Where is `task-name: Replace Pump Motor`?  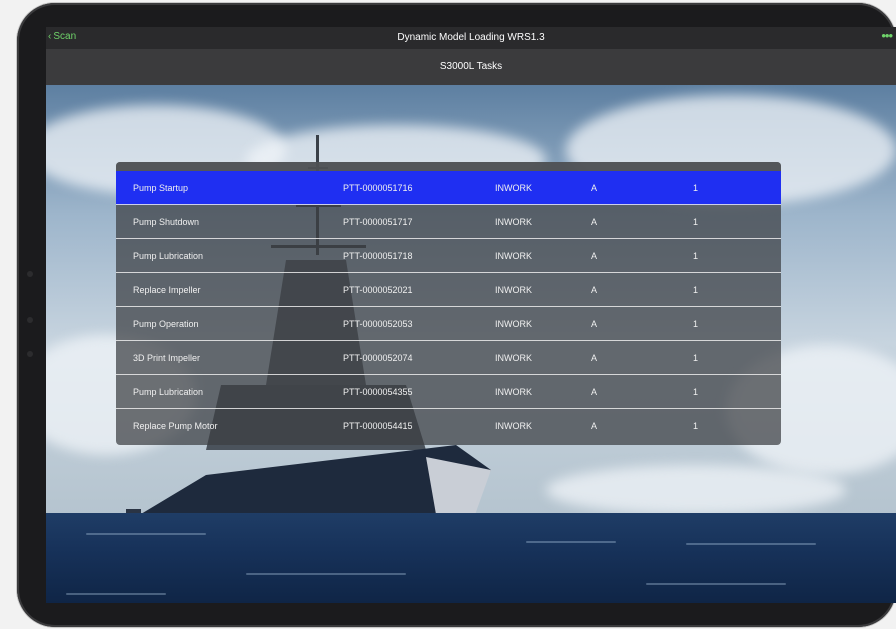
task-name: Replace Pump Motor is located at coordinates (175, 426).